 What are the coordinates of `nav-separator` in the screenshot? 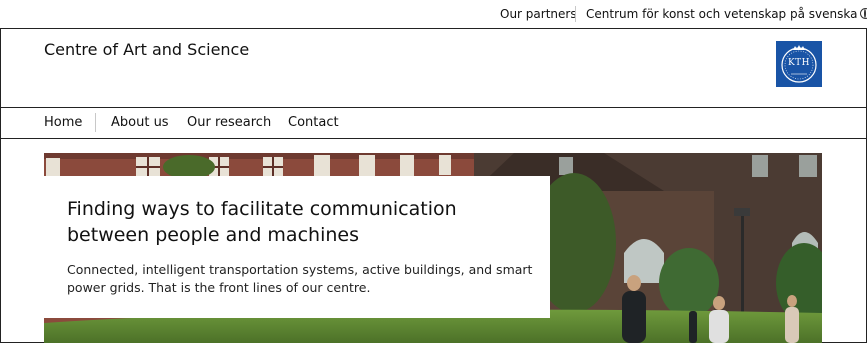 It's located at (95, 122).